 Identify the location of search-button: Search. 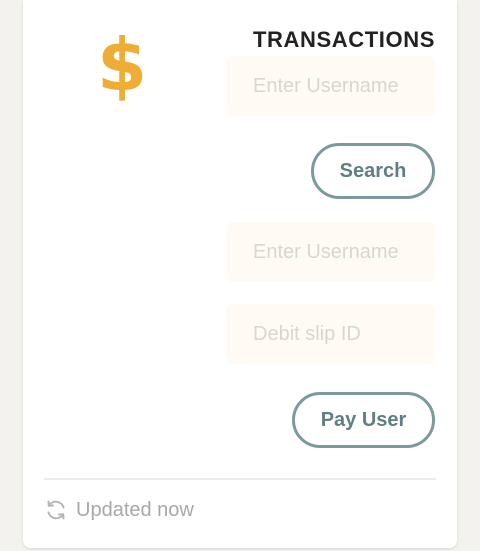
(373, 171).